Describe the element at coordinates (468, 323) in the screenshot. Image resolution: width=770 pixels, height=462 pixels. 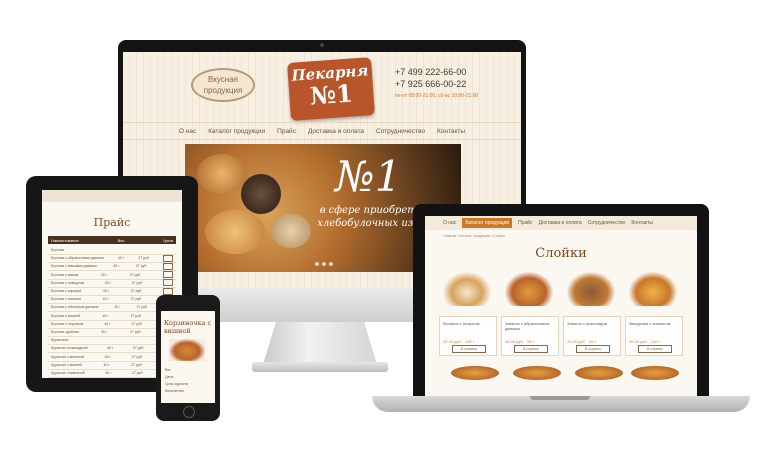
I see `product-name: Вечерка с творогом` at that location.